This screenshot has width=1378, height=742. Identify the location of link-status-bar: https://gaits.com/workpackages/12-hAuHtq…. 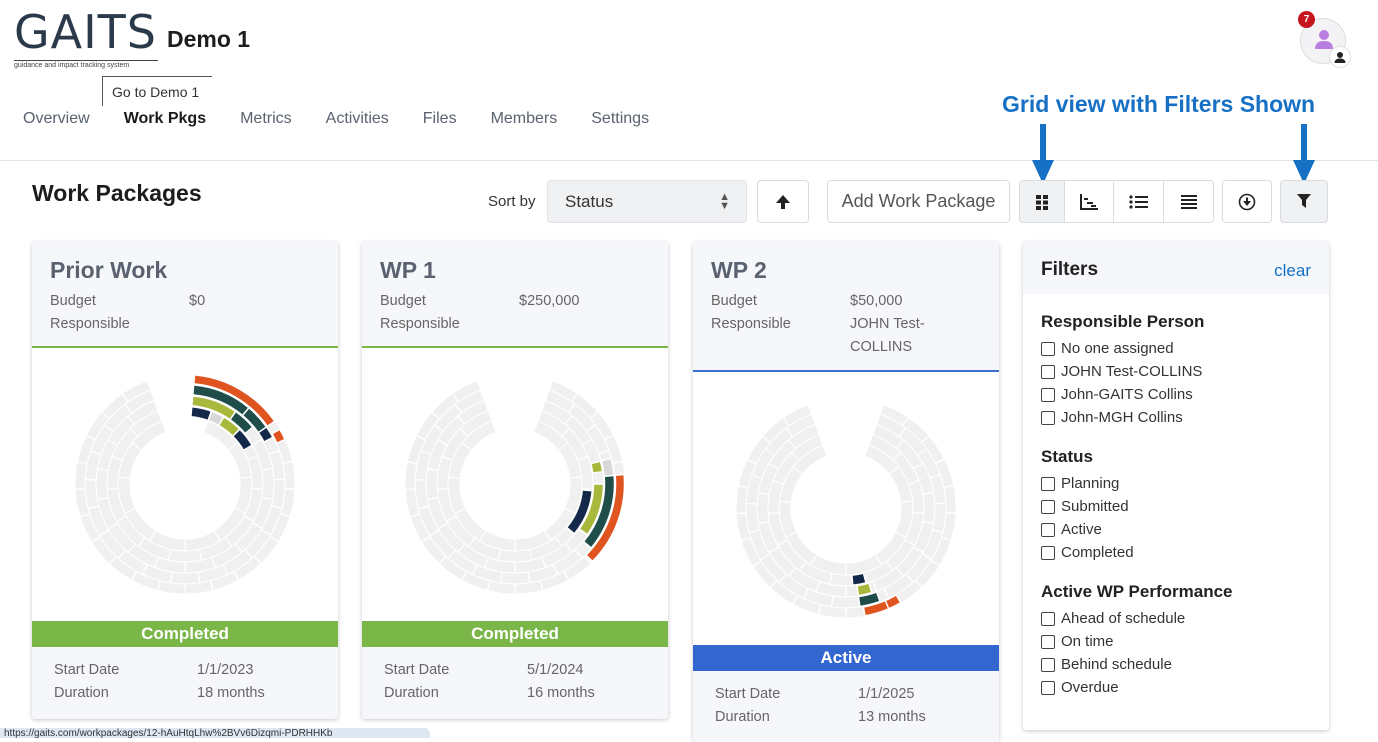
(215, 733).